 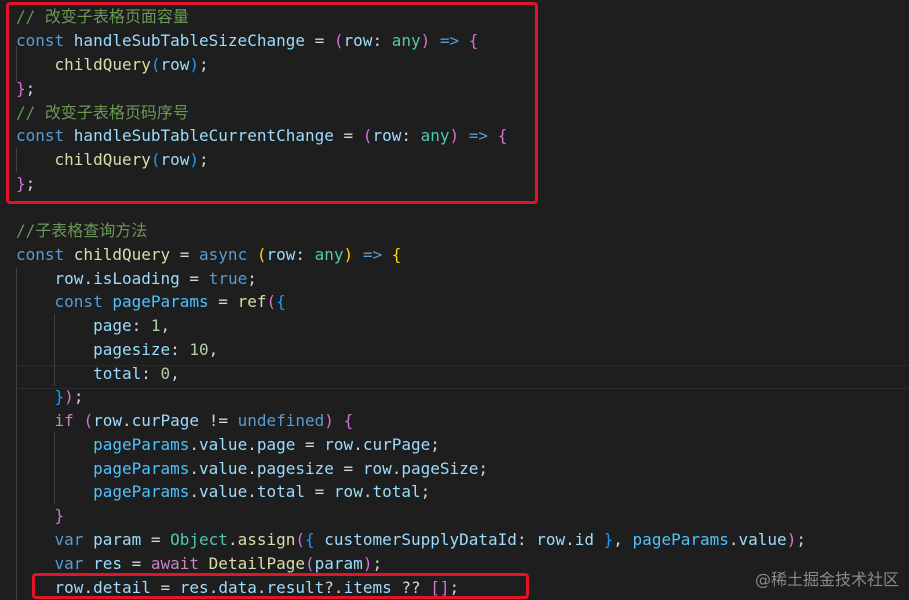 I want to click on code-line: pagesize: 10,, so click(x=117, y=350).